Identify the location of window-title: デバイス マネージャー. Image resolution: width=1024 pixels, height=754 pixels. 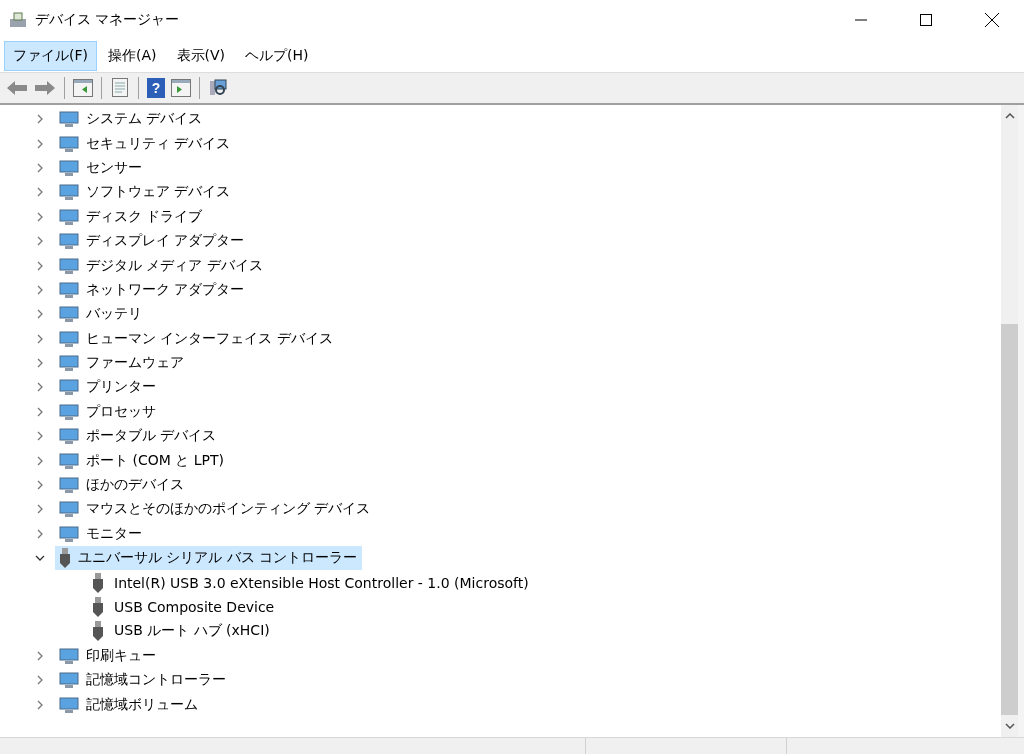
(107, 20).